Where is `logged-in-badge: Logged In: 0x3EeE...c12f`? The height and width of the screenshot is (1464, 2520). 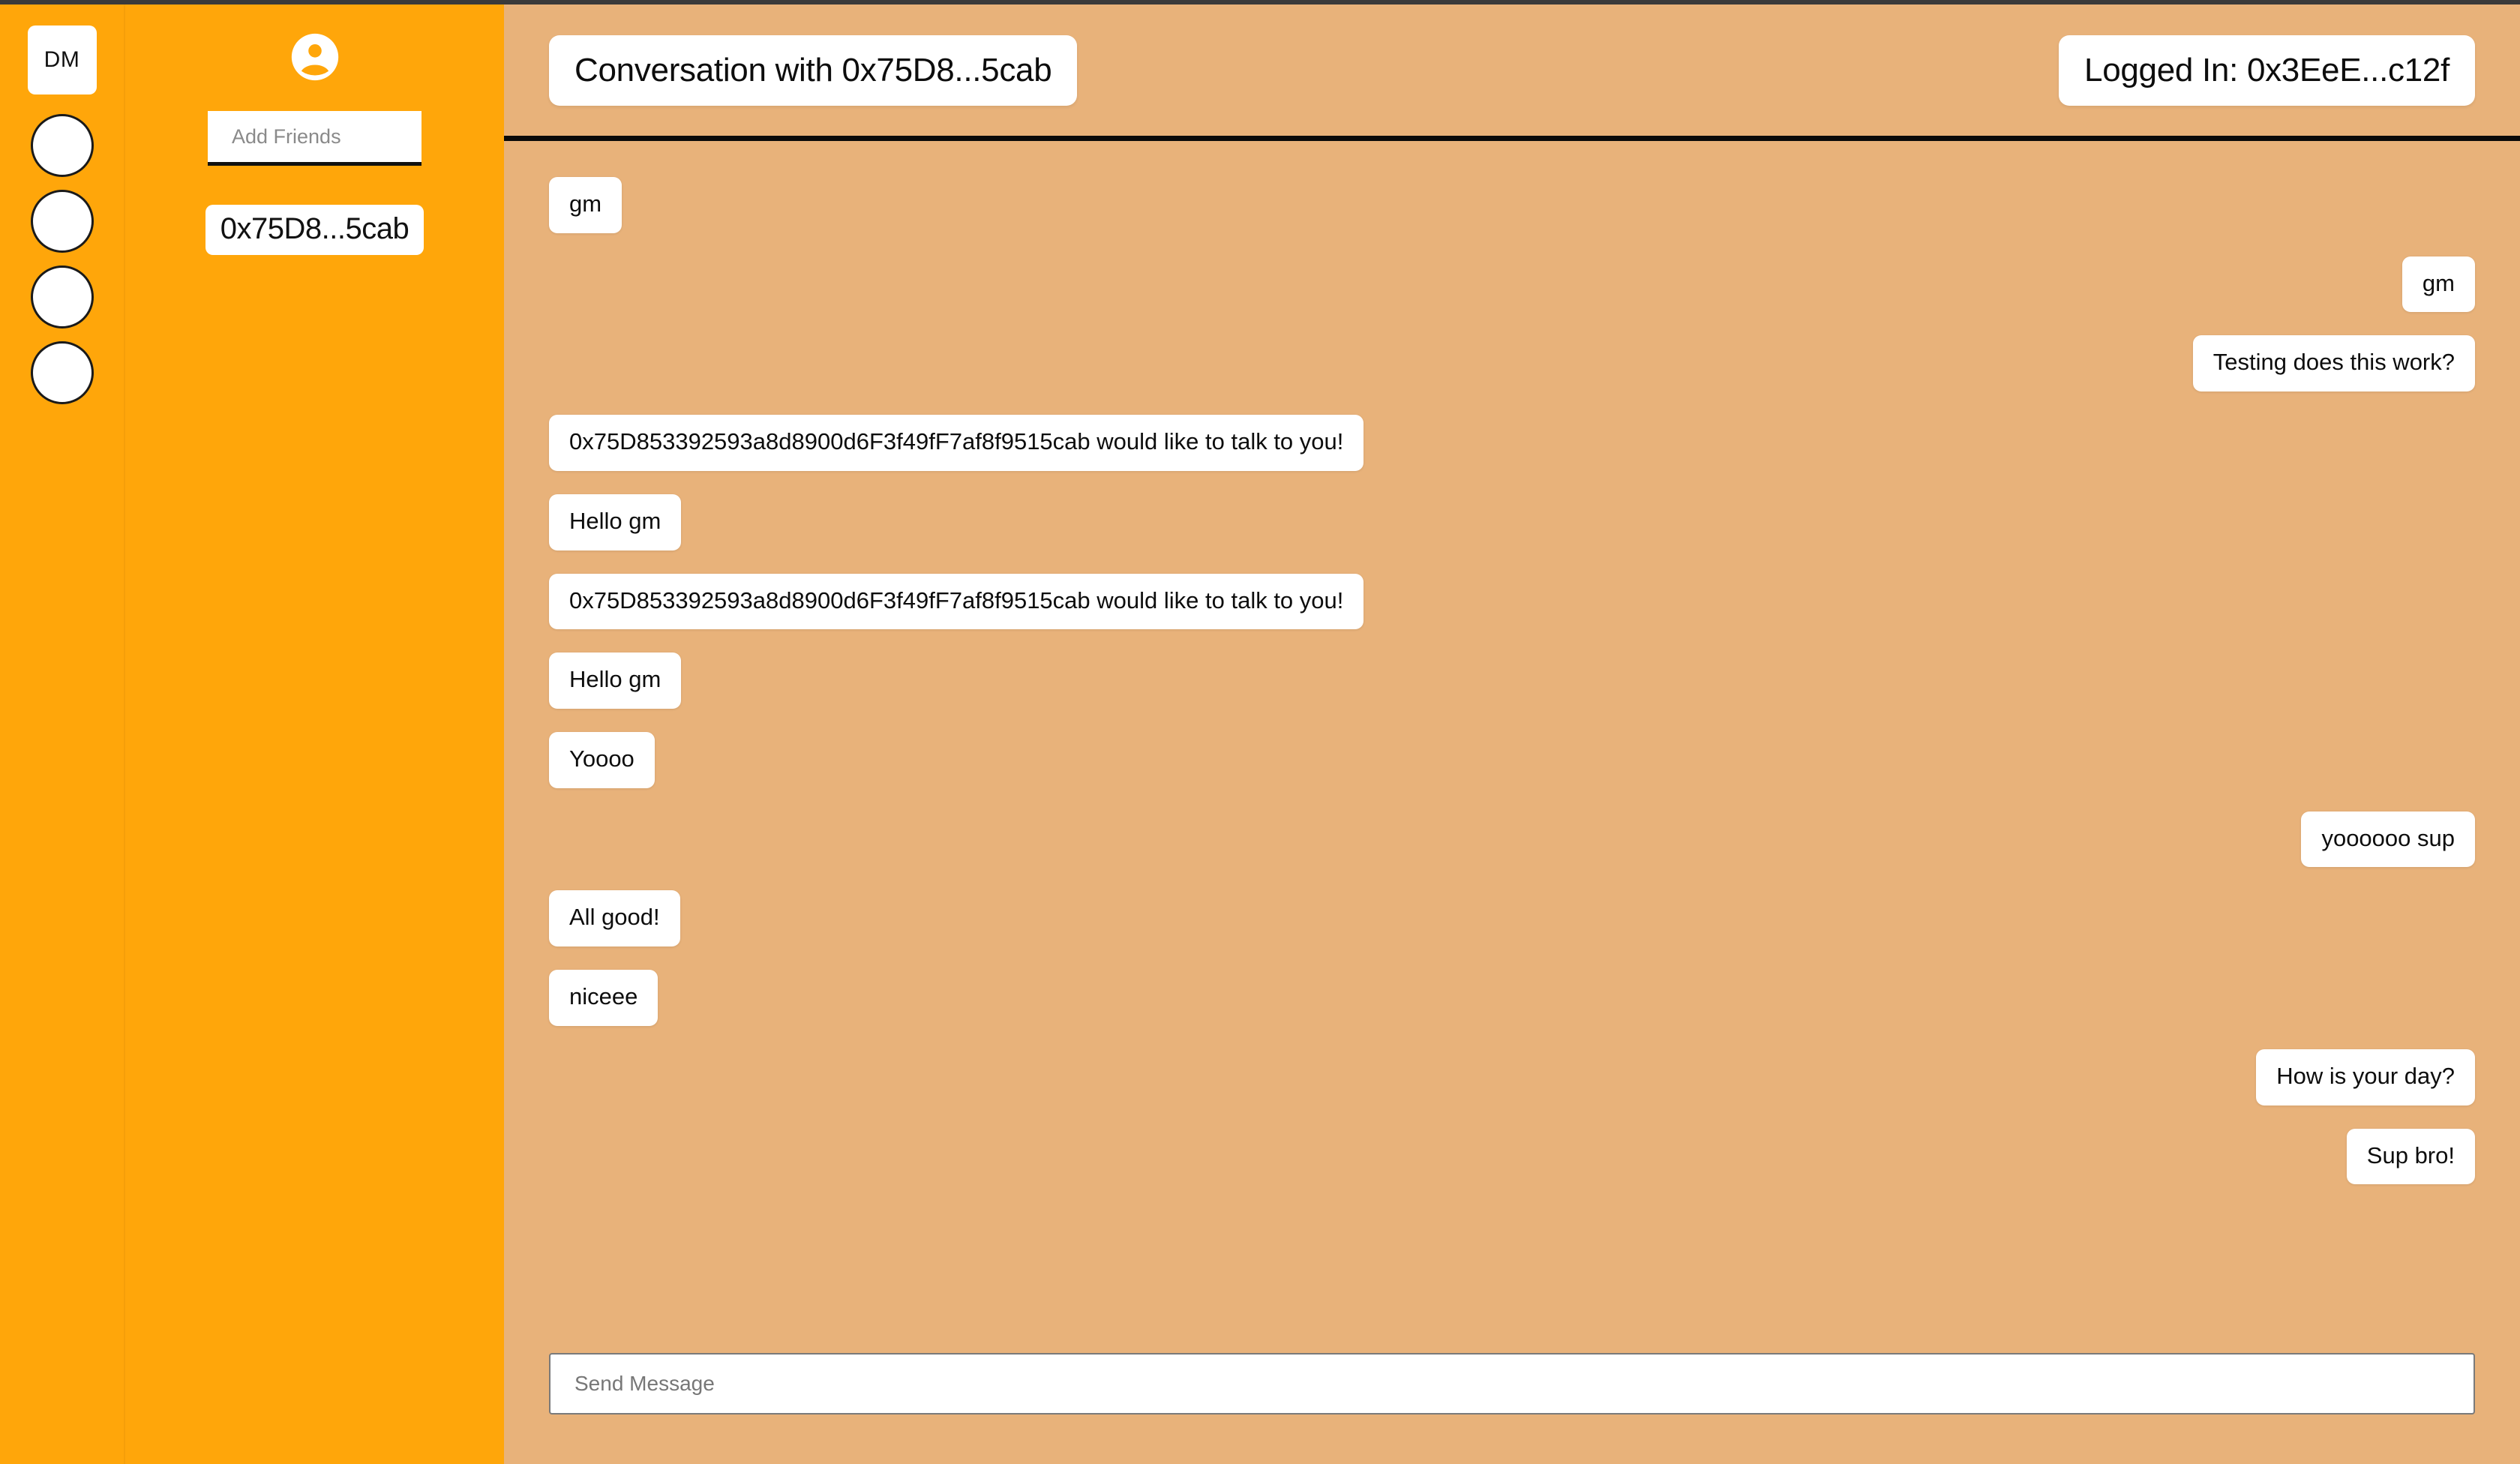
logged-in-badge: Logged In: 0x3EeE...c12f is located at coordinates (2267, 70).